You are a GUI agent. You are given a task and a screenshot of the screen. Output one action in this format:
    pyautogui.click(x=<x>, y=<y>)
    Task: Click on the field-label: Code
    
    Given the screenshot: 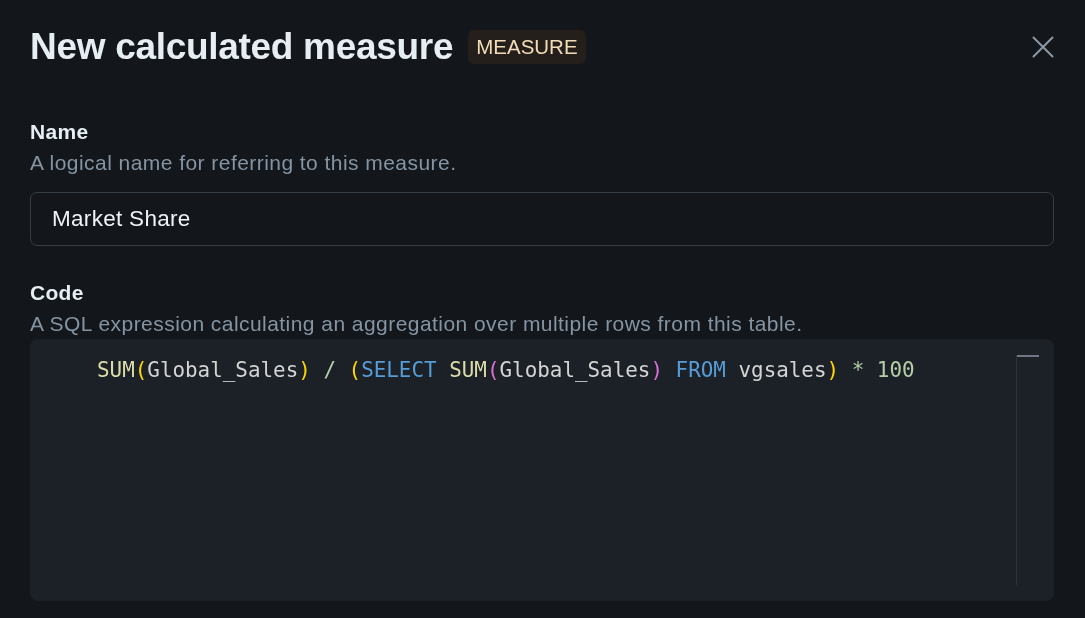 What is the action you would take?
    pyautogui.click(x=57, y=293)
    